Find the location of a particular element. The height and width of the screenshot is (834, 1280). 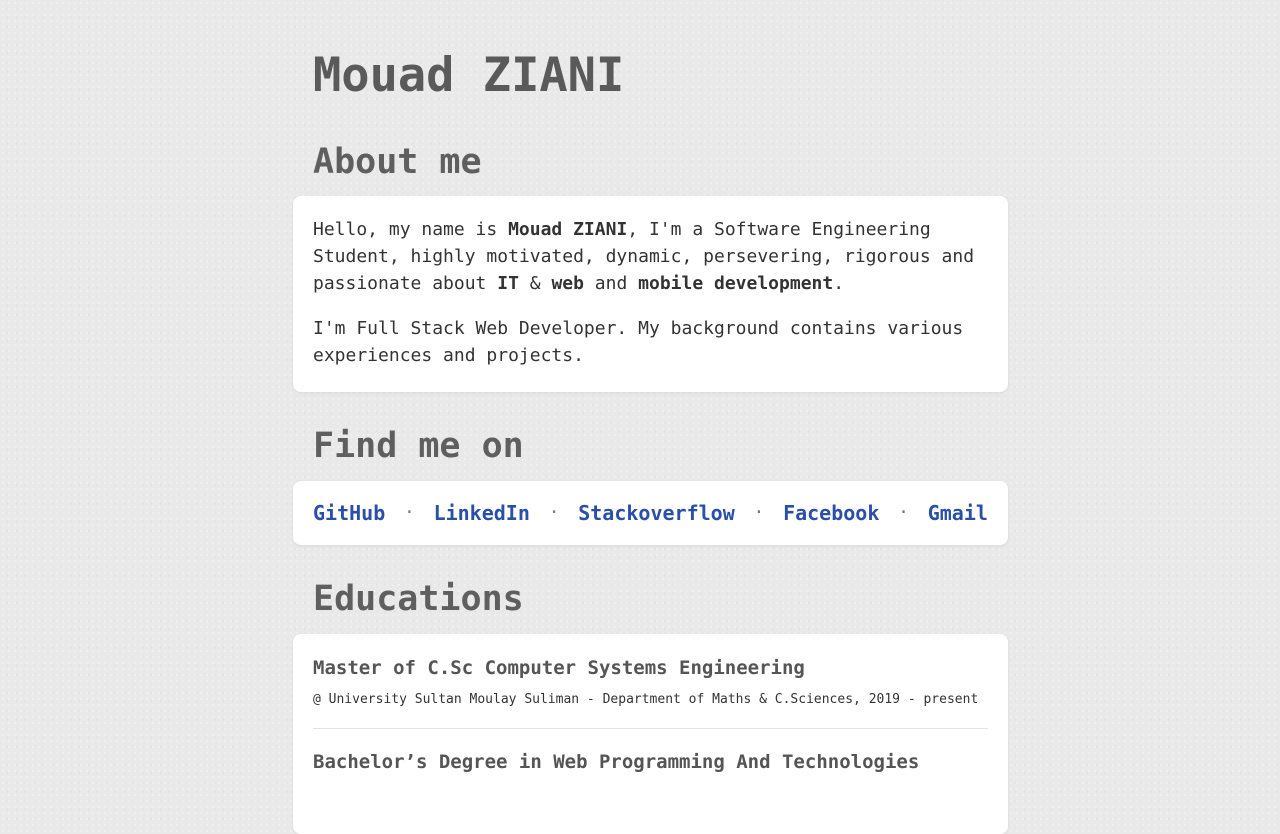

stackoverflow-link: Stackoverflow is located at coordinates (656, 513).